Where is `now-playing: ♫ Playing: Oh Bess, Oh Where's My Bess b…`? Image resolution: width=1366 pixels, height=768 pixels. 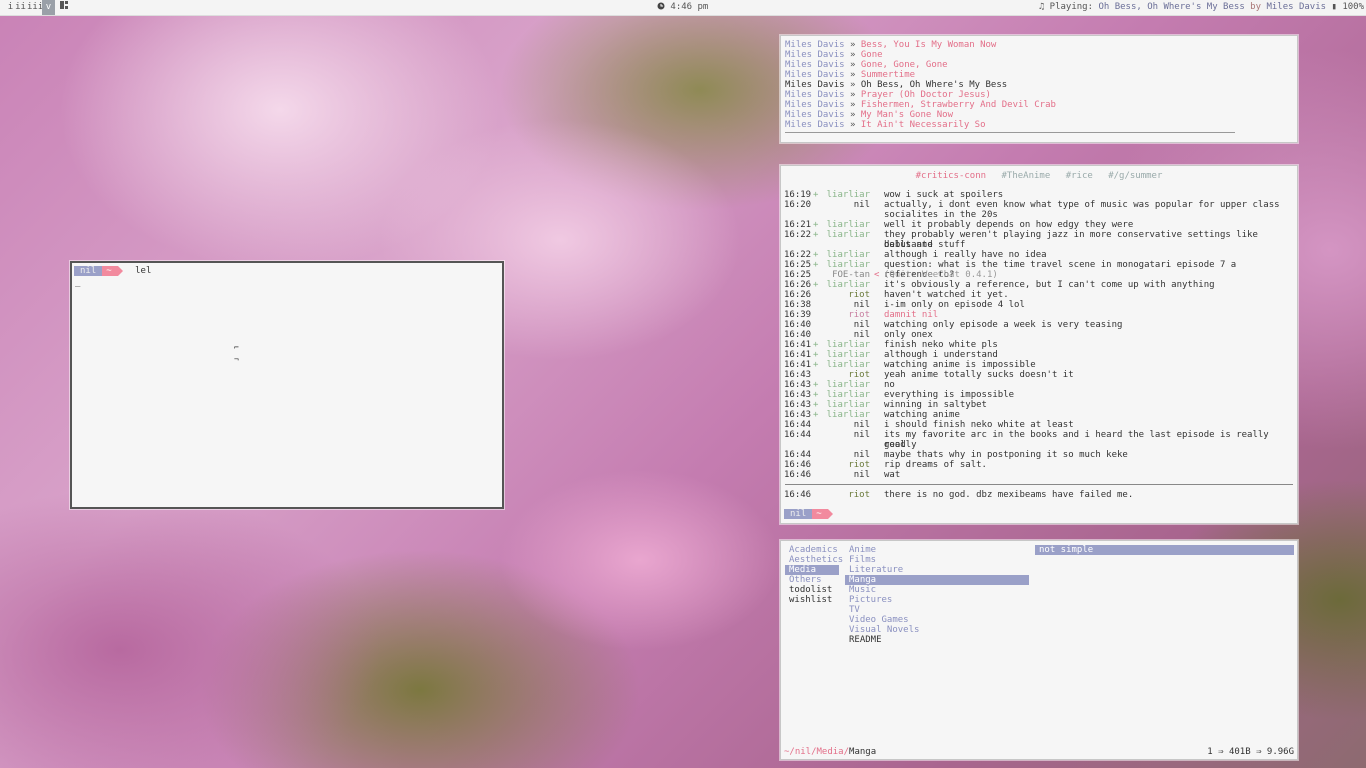
now-playing: ♫ Playing: Oh Bess, Oh Where's My Bess b… is located at coordinates (1201, 7).